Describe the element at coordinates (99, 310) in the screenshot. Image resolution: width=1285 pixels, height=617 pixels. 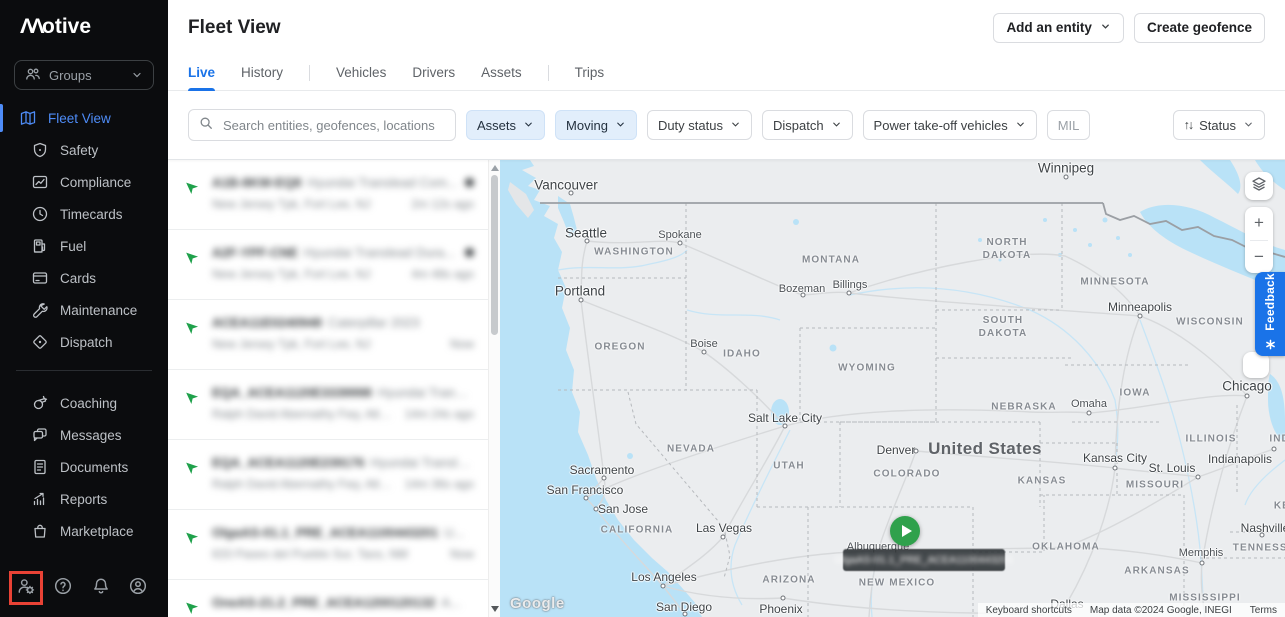
I see `sidebar-item-label: Maintenance` at that location.